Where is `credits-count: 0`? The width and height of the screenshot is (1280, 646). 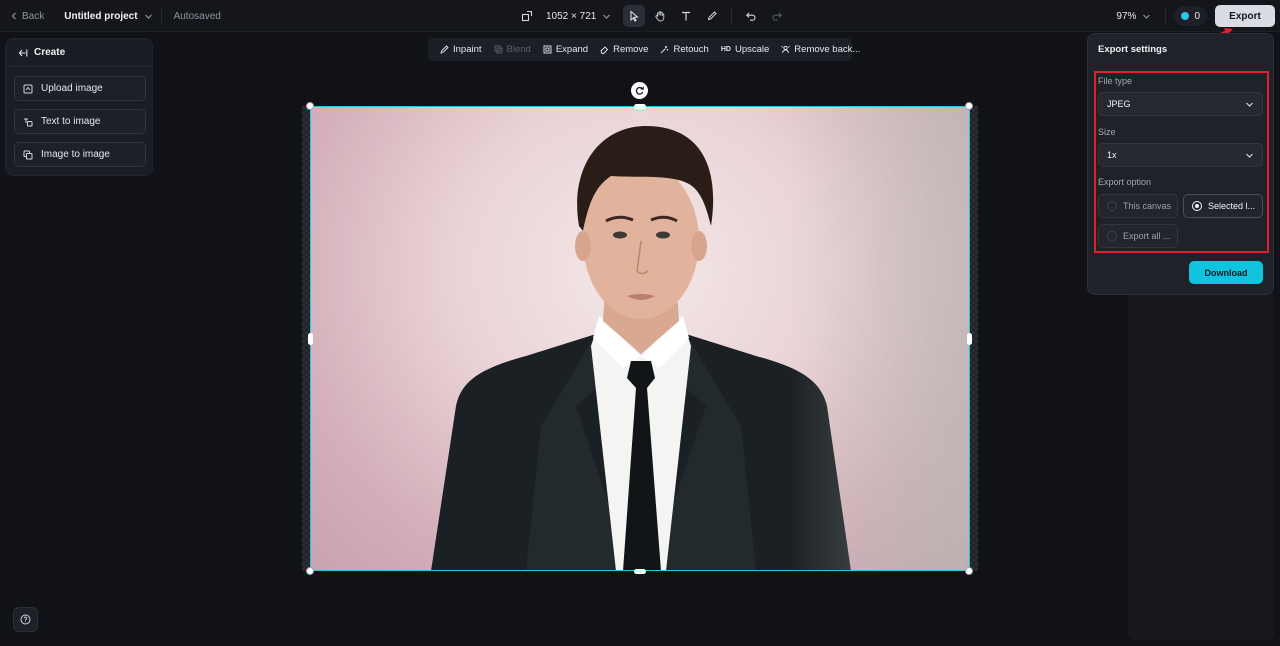 credits-count: 0 is located at coordinates (1197, 16).